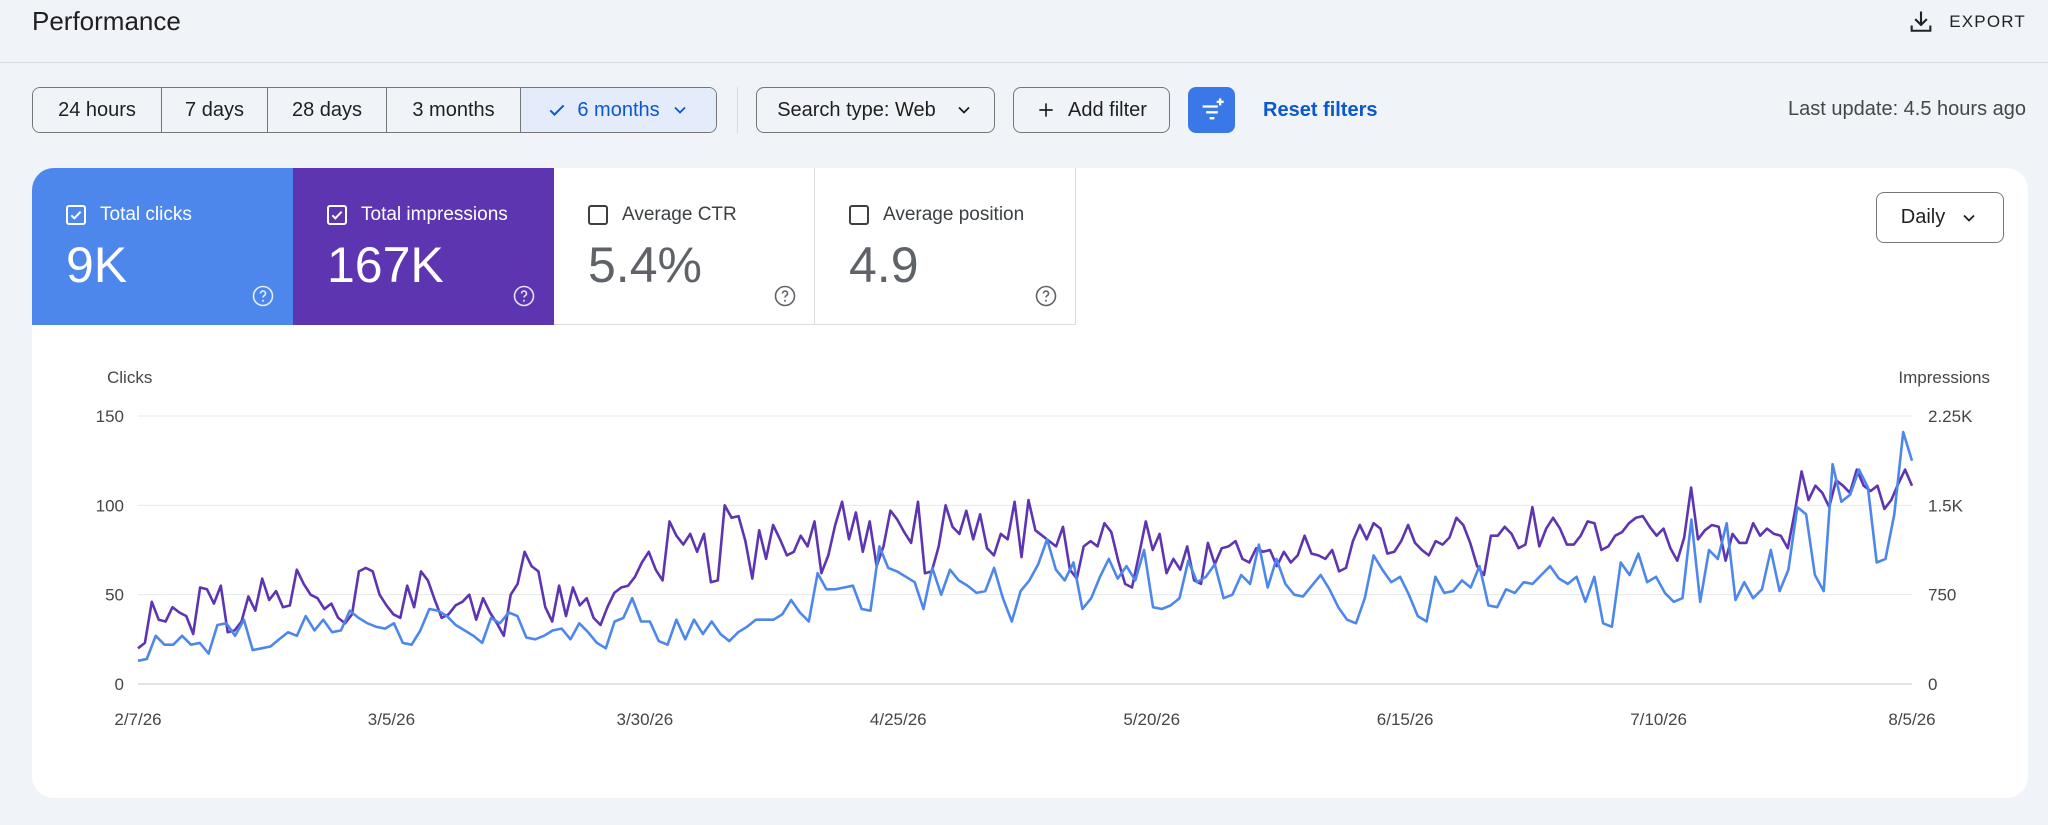 The height and width of the screenshot is (825, 2048). I want to click on filter-settings-button, so click(1211, 110).